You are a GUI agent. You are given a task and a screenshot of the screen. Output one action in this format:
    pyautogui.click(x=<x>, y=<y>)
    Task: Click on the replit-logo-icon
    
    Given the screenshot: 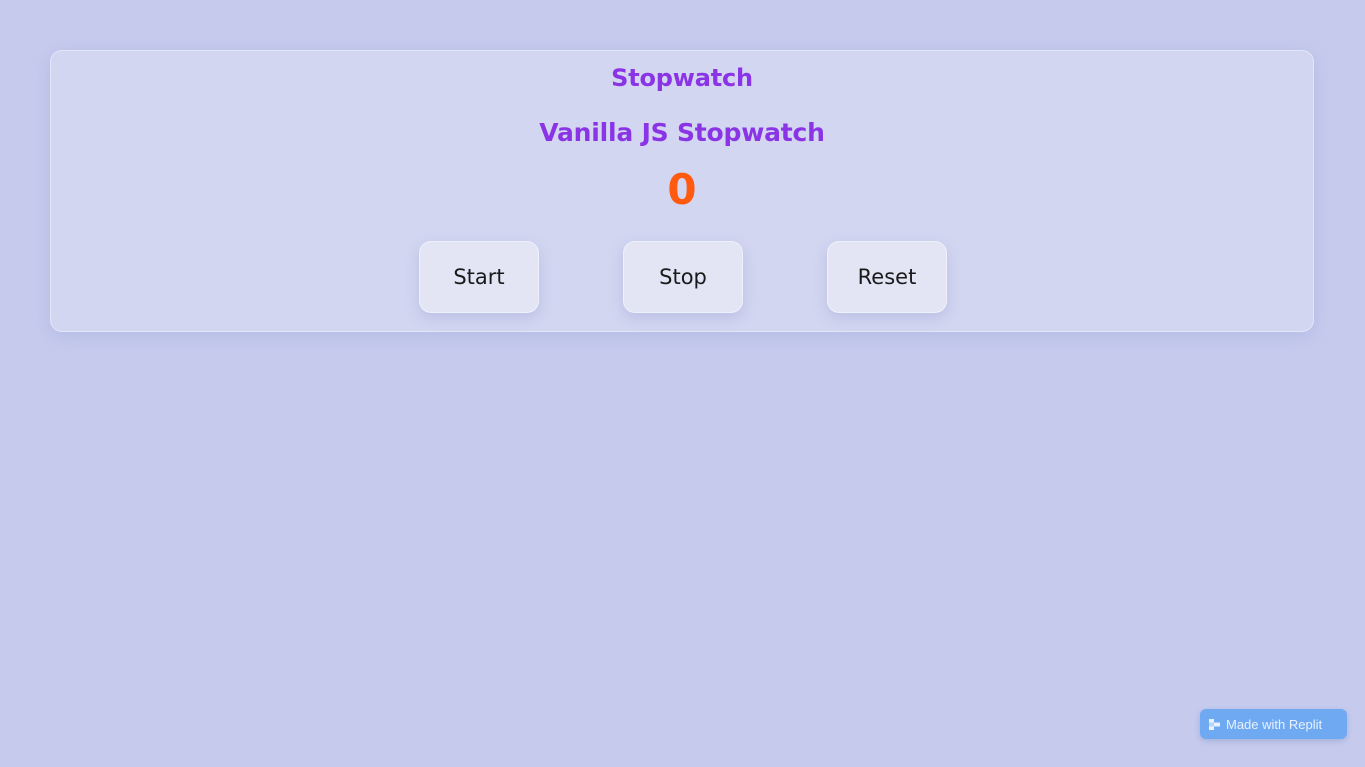 What is the action you would take?
    pyautogui.click(x=1214, y=724)
    